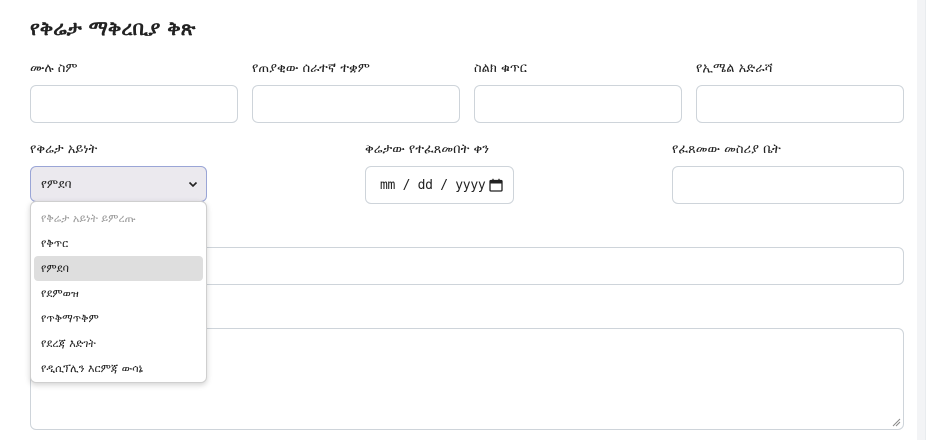  What do you see at coordinates (311, 68) in the screenshot?
I see `employee-position-label: የጠያቂው ሰራተኛ ተቋም` at bounding box center [311, 68].